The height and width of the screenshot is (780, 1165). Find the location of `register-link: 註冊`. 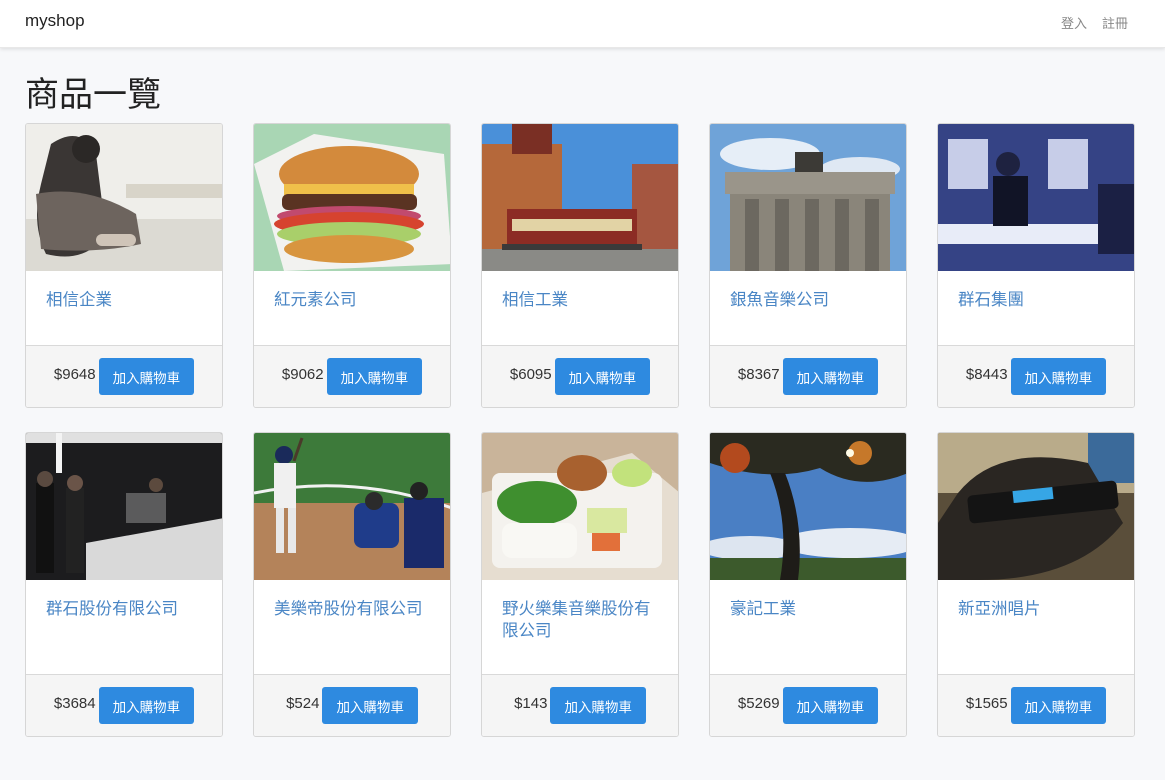

register-link: 註冊 is located at coordinates (1115, 22).